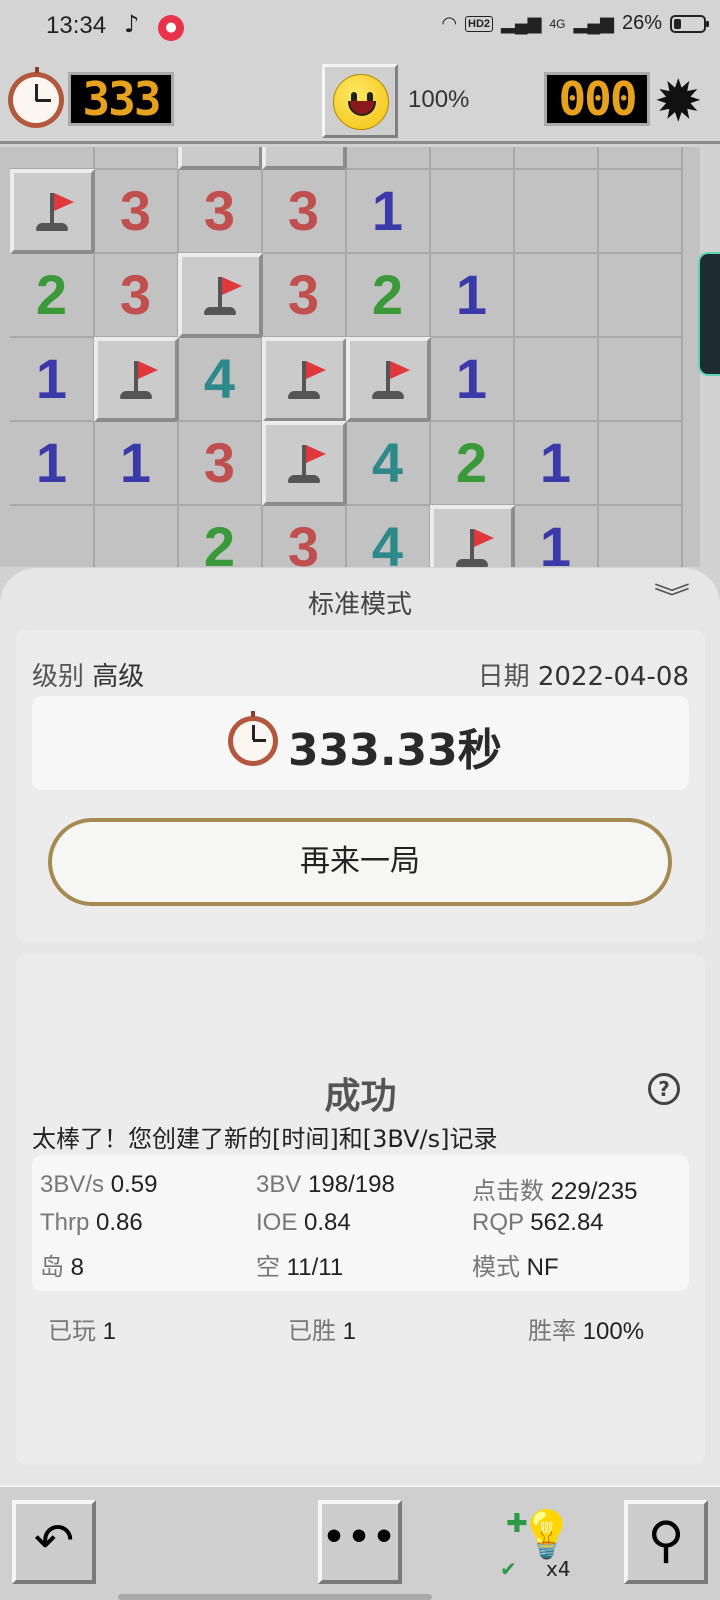 The height and width of the screenshot is (1600, 720). Describe the element at coordinates (597, 99) in the screenshot. I see `mine-counter: 000` at that location.